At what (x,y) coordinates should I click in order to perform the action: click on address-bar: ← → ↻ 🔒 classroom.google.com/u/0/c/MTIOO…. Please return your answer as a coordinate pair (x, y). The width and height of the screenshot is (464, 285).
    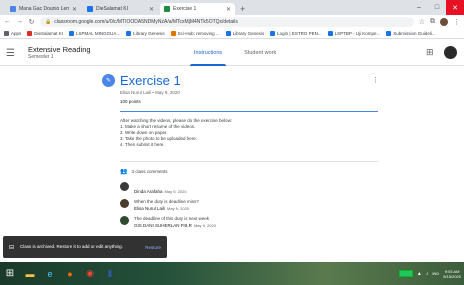
    Looking at the image, I should click on (232, 21).